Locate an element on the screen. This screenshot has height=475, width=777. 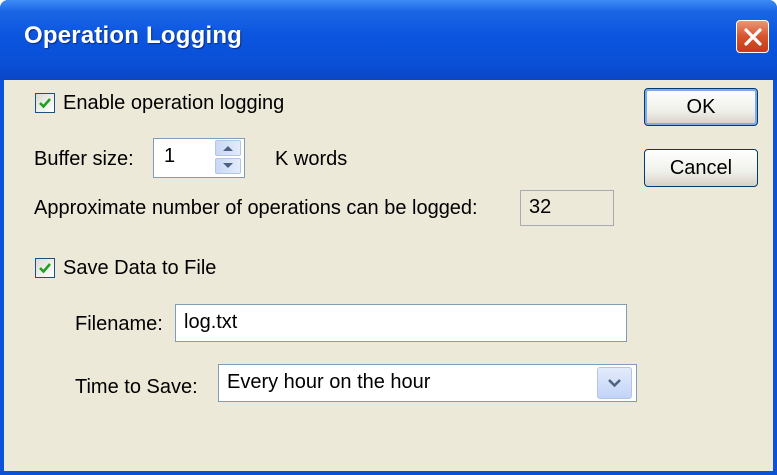
time-to-save-value: Every hour on the hour is located at coordinates (329, 382).